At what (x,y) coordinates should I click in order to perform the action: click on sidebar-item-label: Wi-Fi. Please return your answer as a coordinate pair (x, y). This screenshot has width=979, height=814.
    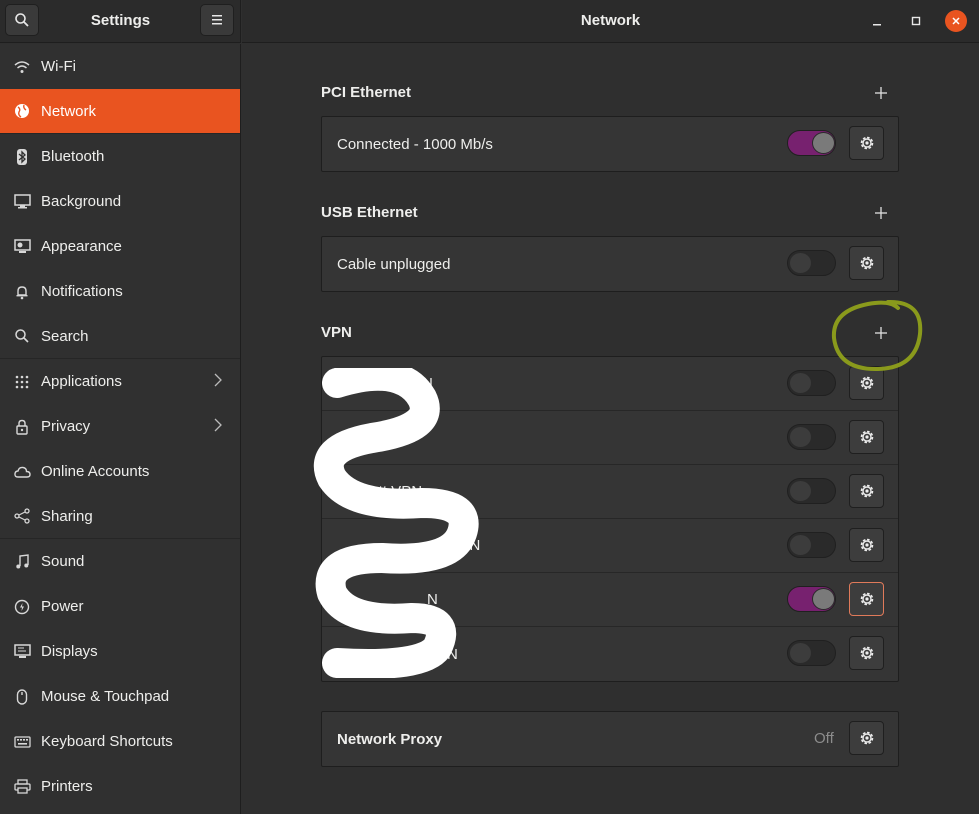
    Looking at the image, I should click on (58, 66).